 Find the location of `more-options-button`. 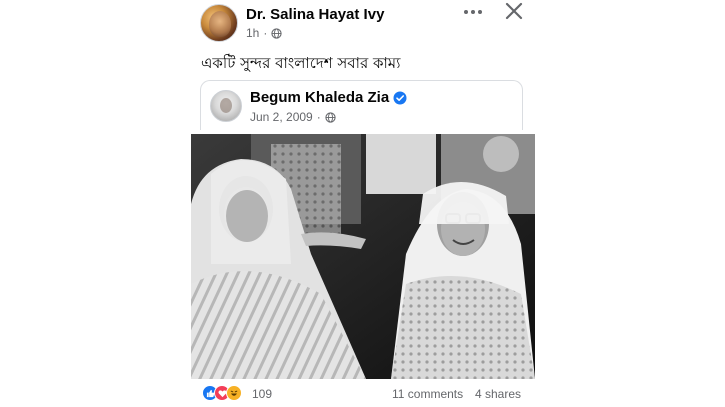

more-options-button is located at coordinates (473, 12).